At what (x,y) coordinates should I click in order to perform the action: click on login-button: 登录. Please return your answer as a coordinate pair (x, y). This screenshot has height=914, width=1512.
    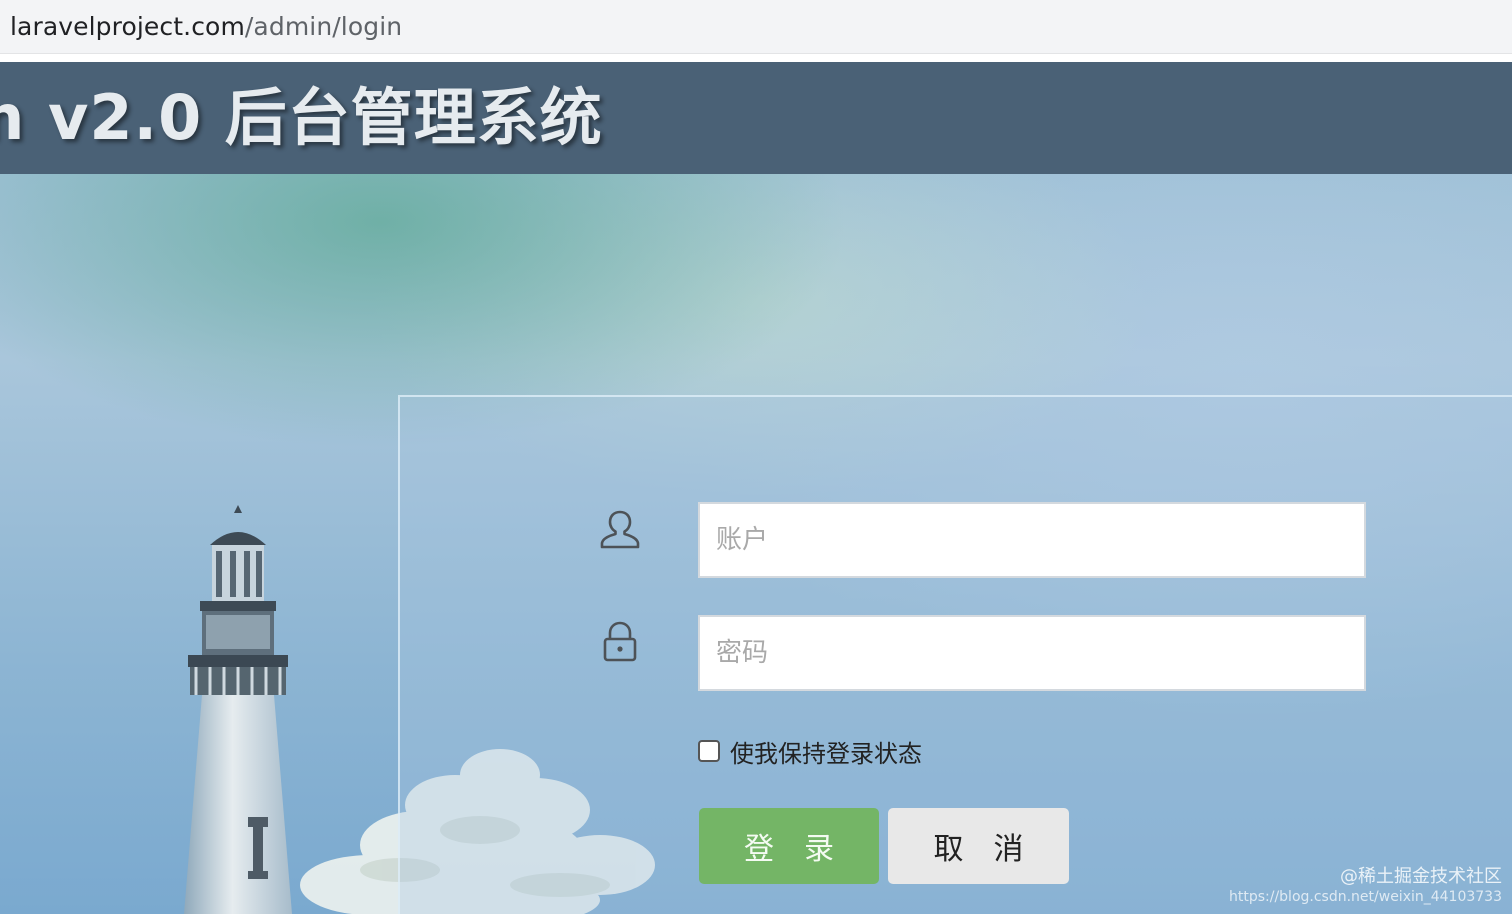
    Looking at the image, I should click on (789, 846).